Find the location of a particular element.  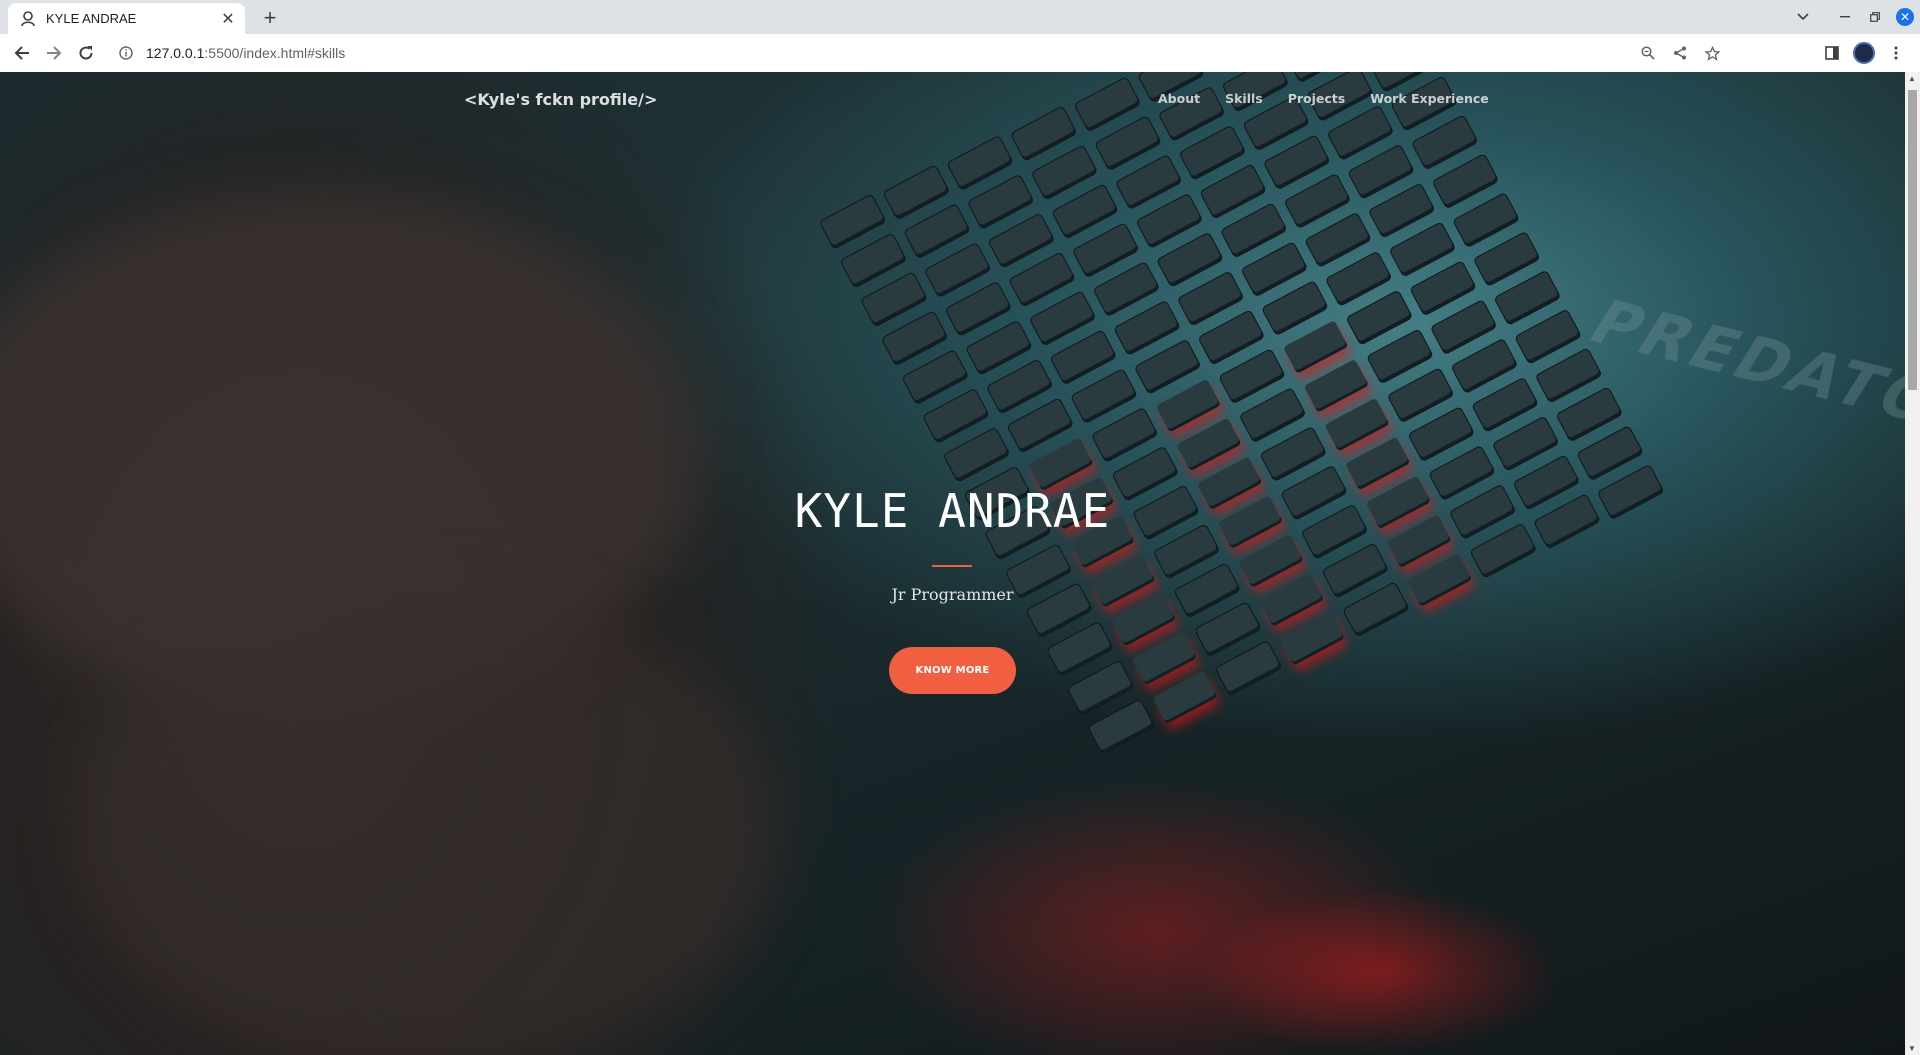

nav-link-about: About is located at coordinates (1179, 98).